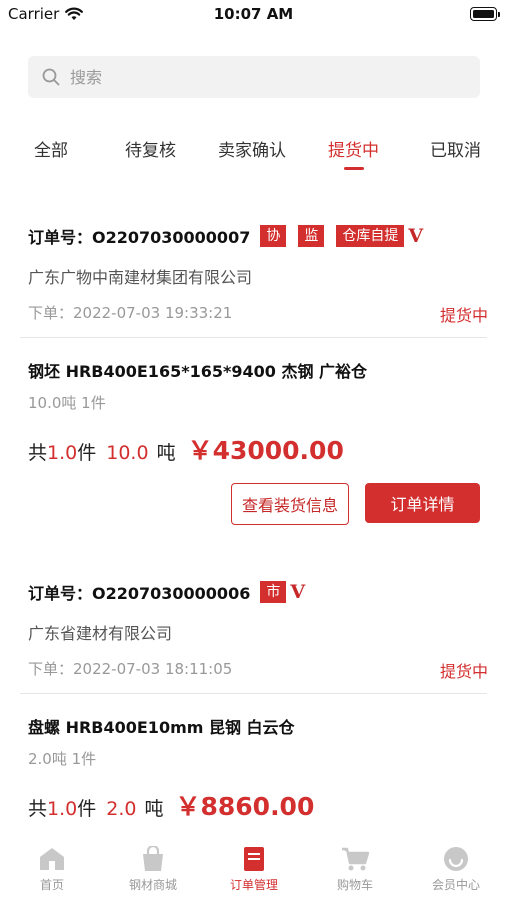 This screenshot has height=900, width=507. I want to click on tab-picking-up: 提货中, so click(353, 148).